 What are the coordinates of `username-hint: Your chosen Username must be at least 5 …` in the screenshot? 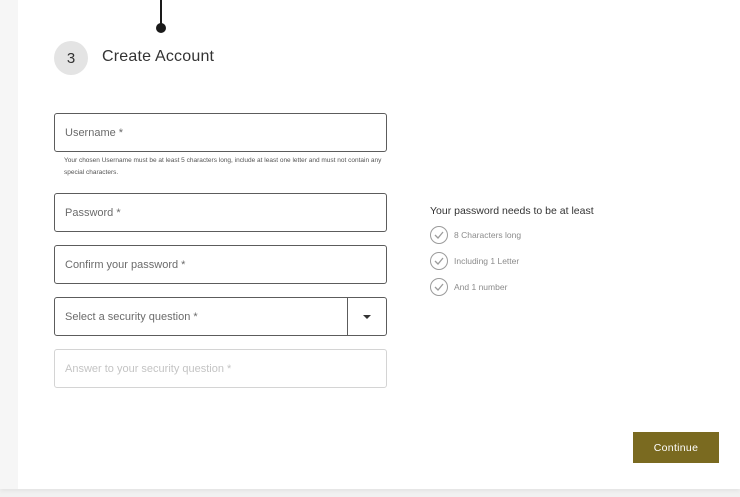 It's located at (223, 166).